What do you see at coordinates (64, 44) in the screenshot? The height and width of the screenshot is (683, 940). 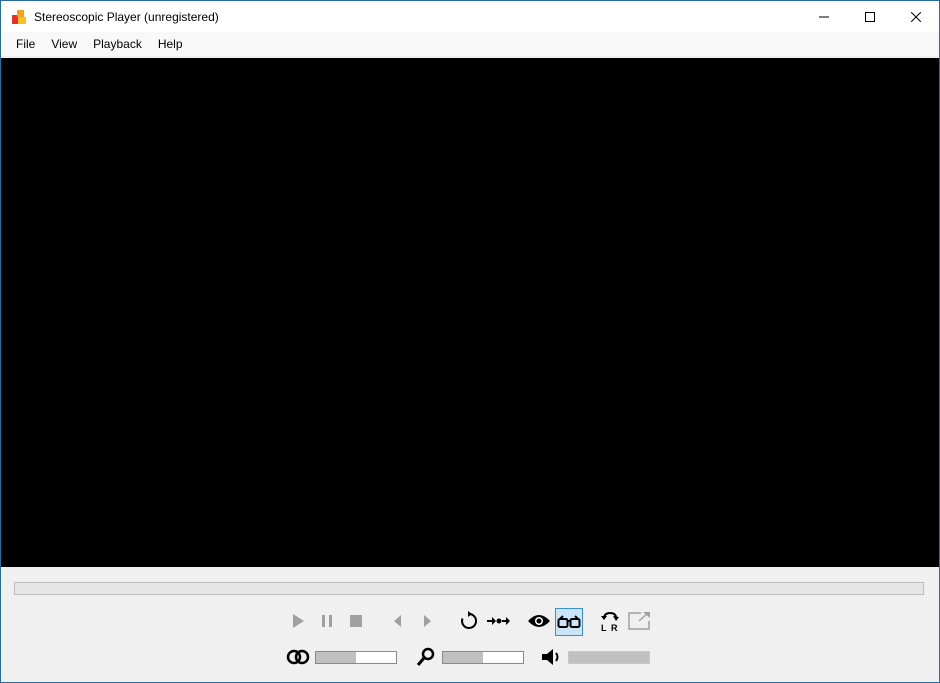 I see `menu-view: View` at bounding box center [64, 44].